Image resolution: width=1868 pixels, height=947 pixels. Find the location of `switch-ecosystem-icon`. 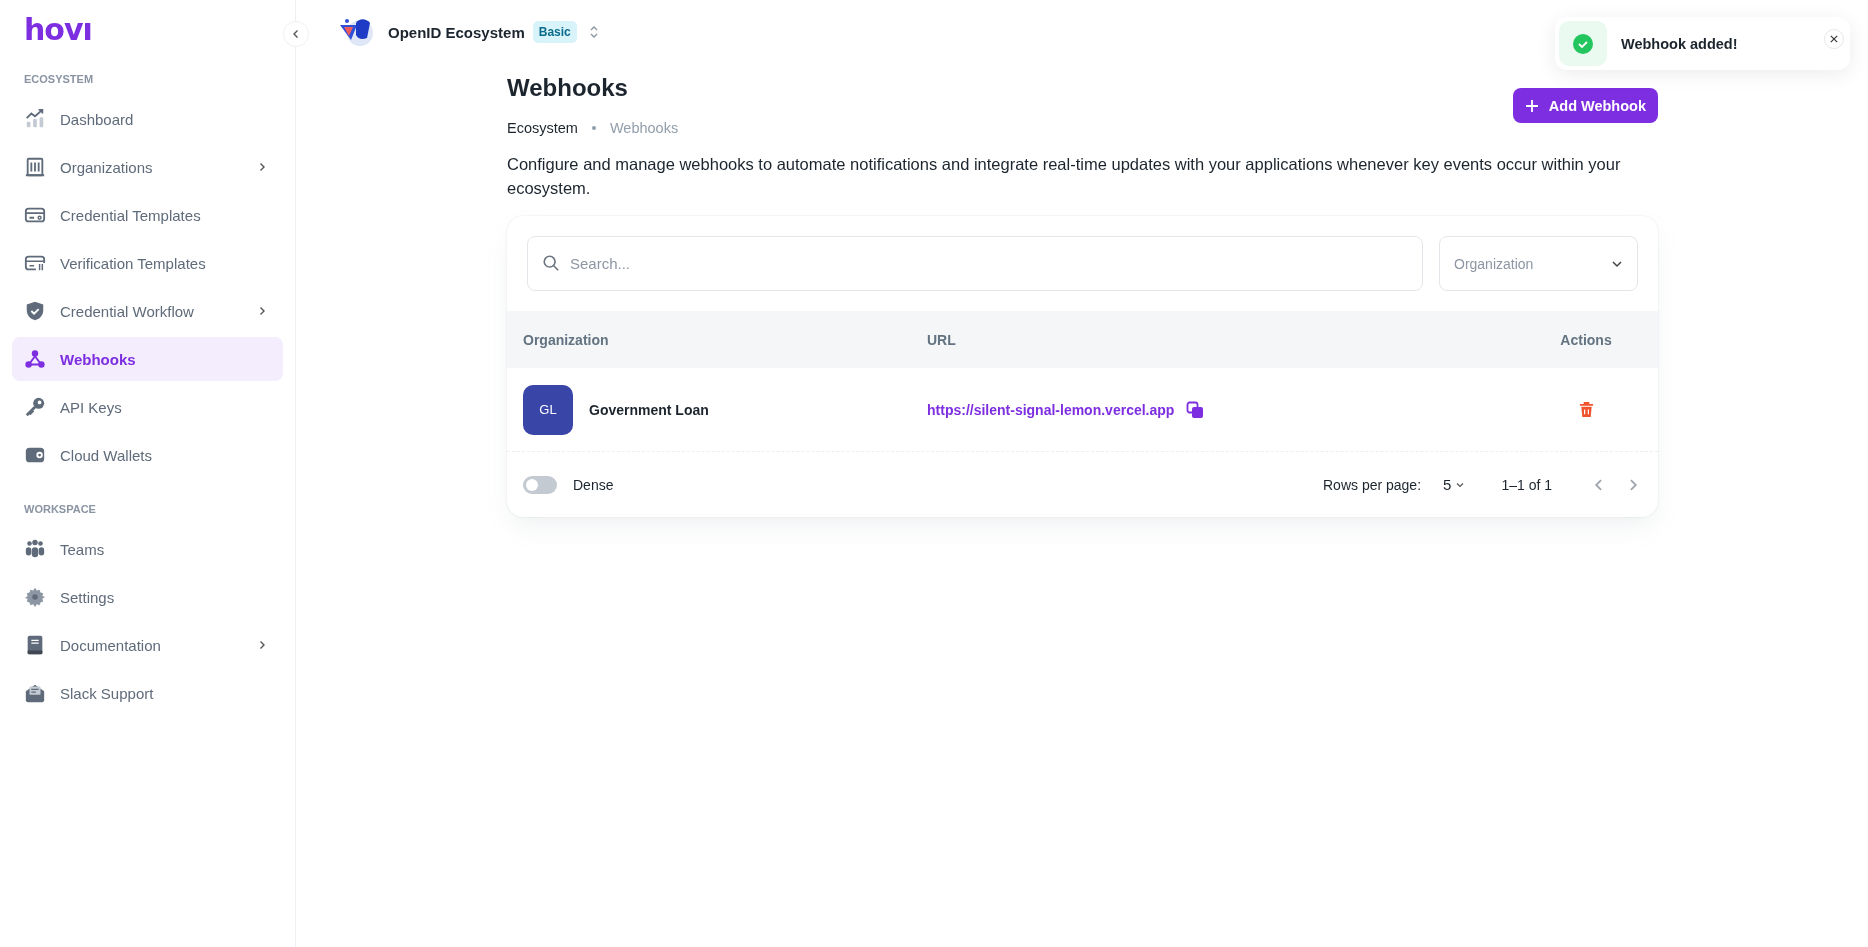

switch-ecosystem-icon is located at coordinates (593, 32).